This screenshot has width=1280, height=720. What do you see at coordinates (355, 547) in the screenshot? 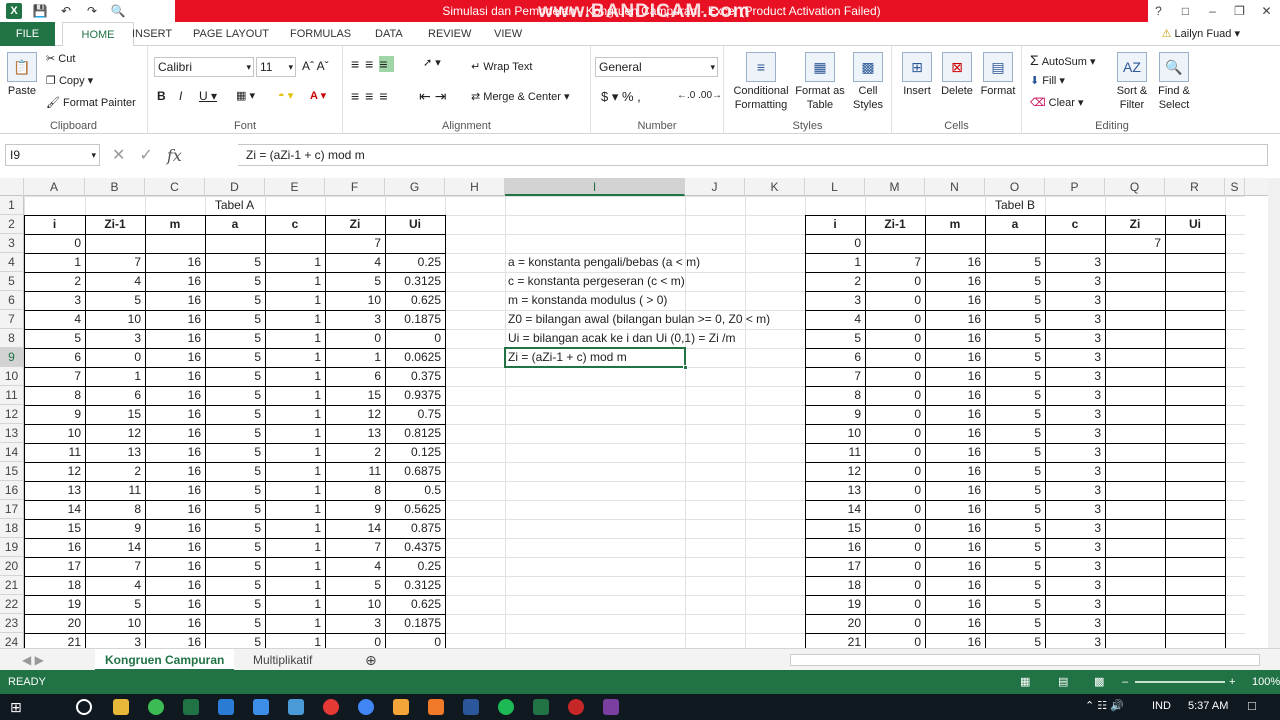
I see `table-a-cell: 7` at bounding box center [355, 547].